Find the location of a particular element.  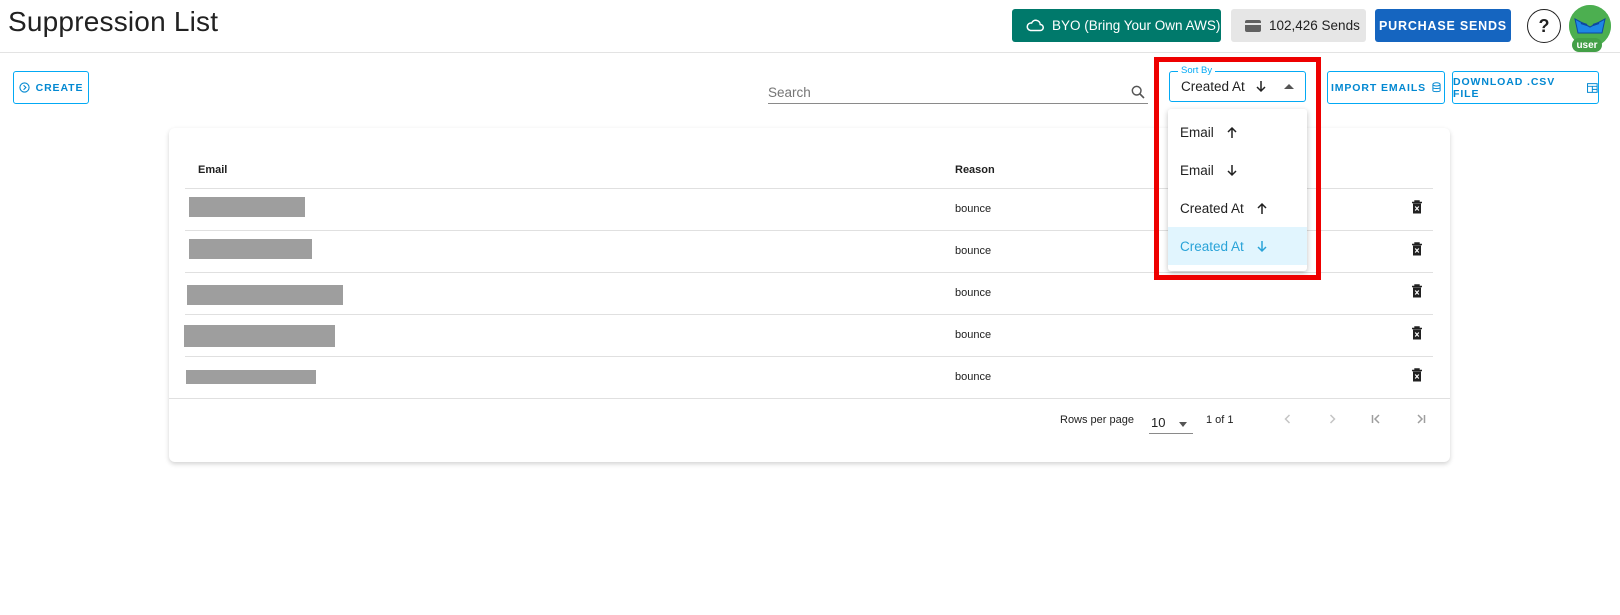

import-emails-button: IMPORT EMAILS is located at coordinates (1386, 87).